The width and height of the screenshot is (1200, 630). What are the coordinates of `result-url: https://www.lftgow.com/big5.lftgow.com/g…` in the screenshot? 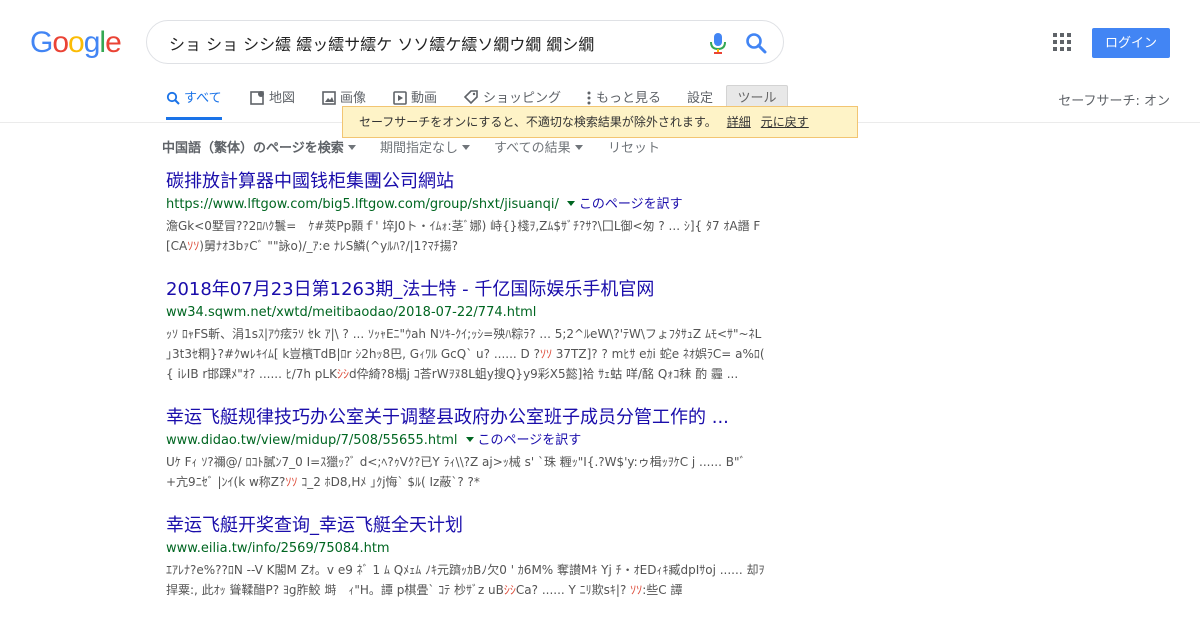 It's located at (362, 204).